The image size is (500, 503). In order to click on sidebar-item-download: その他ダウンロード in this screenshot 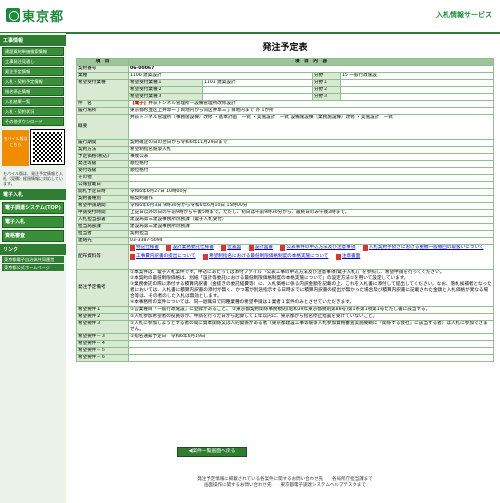, I will do `click(33, 121)`.